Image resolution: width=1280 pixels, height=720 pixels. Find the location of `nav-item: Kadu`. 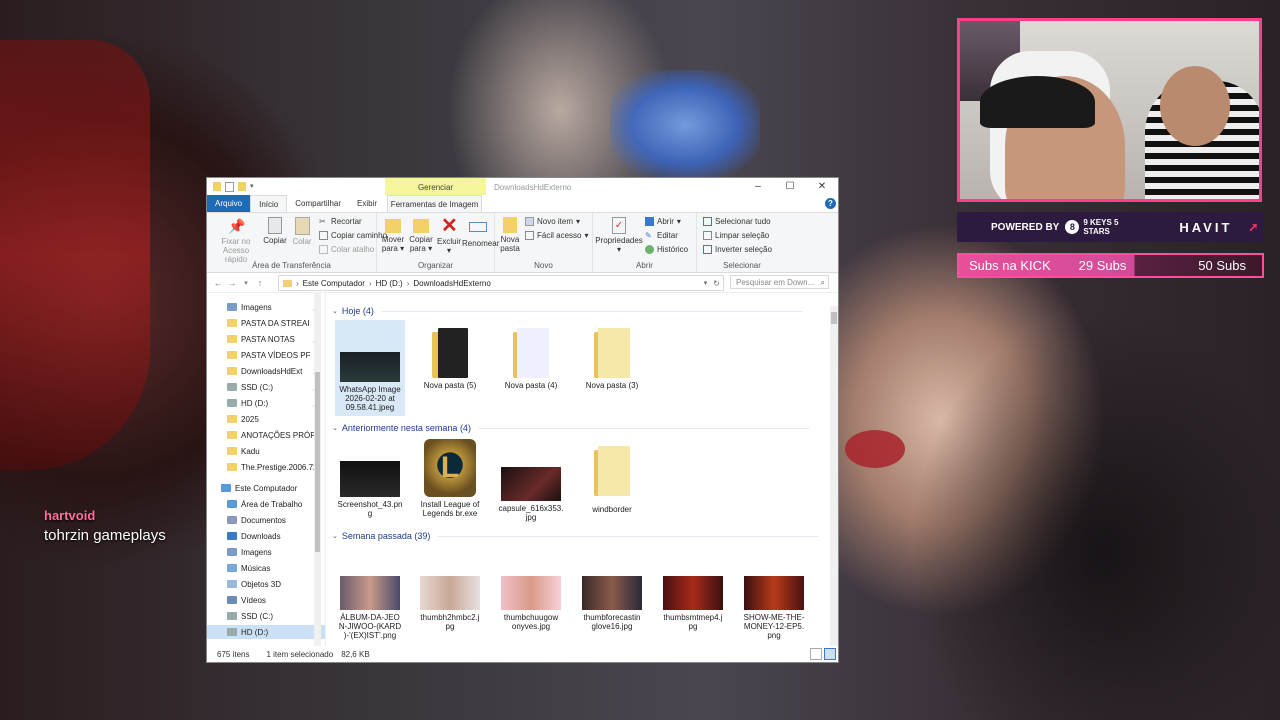

nav-item: Kadu is located at coordinates (274, 451).